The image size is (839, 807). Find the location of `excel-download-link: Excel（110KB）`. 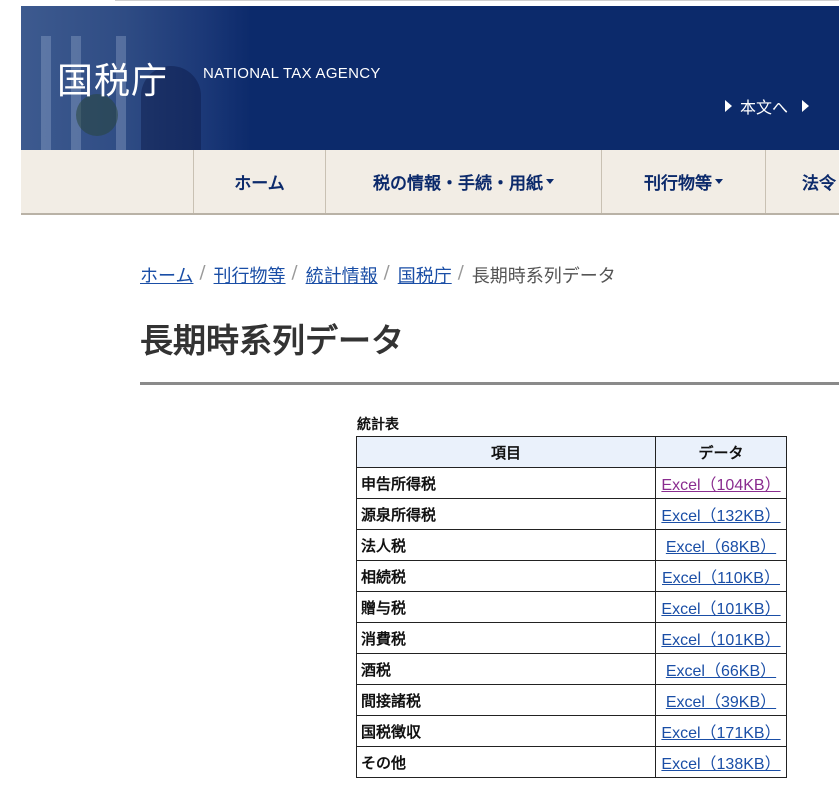

excel-download-link: Excel（110KB） is located at coordinates (721, 578).